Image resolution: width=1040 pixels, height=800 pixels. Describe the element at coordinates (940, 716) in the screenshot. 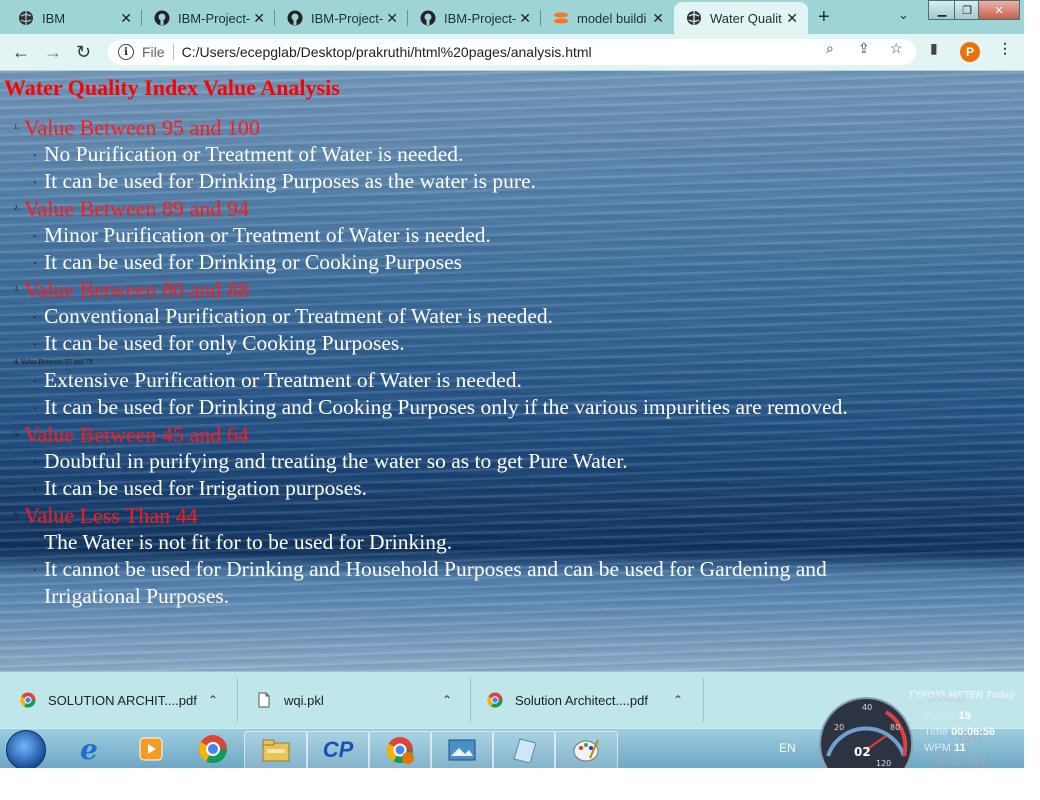

I see `words-label: Words` at that location.